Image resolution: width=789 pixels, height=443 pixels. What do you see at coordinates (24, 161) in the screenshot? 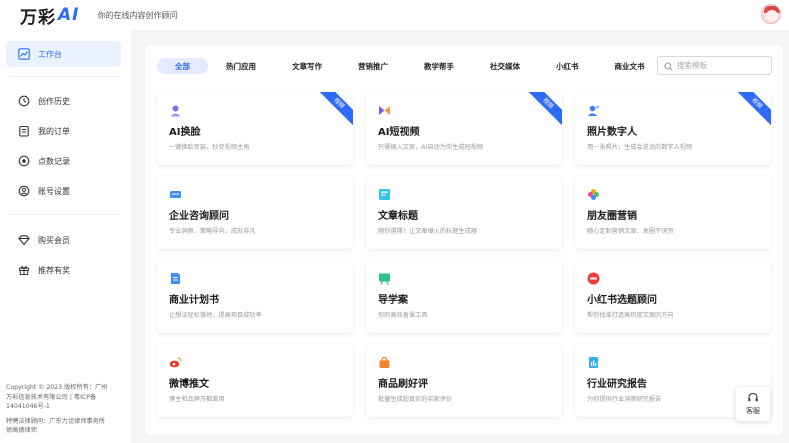
I see `record-icon` at bounding box center [24, 161].